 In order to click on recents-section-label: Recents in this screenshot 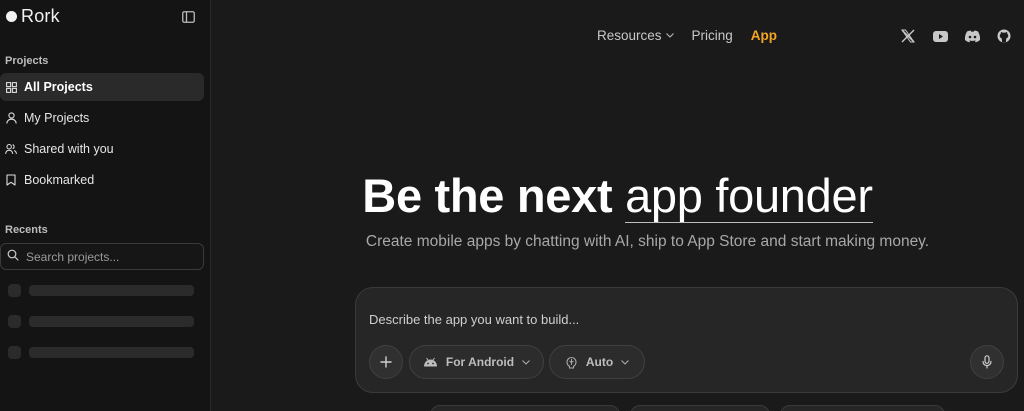, I will do `click(26, 230)`.